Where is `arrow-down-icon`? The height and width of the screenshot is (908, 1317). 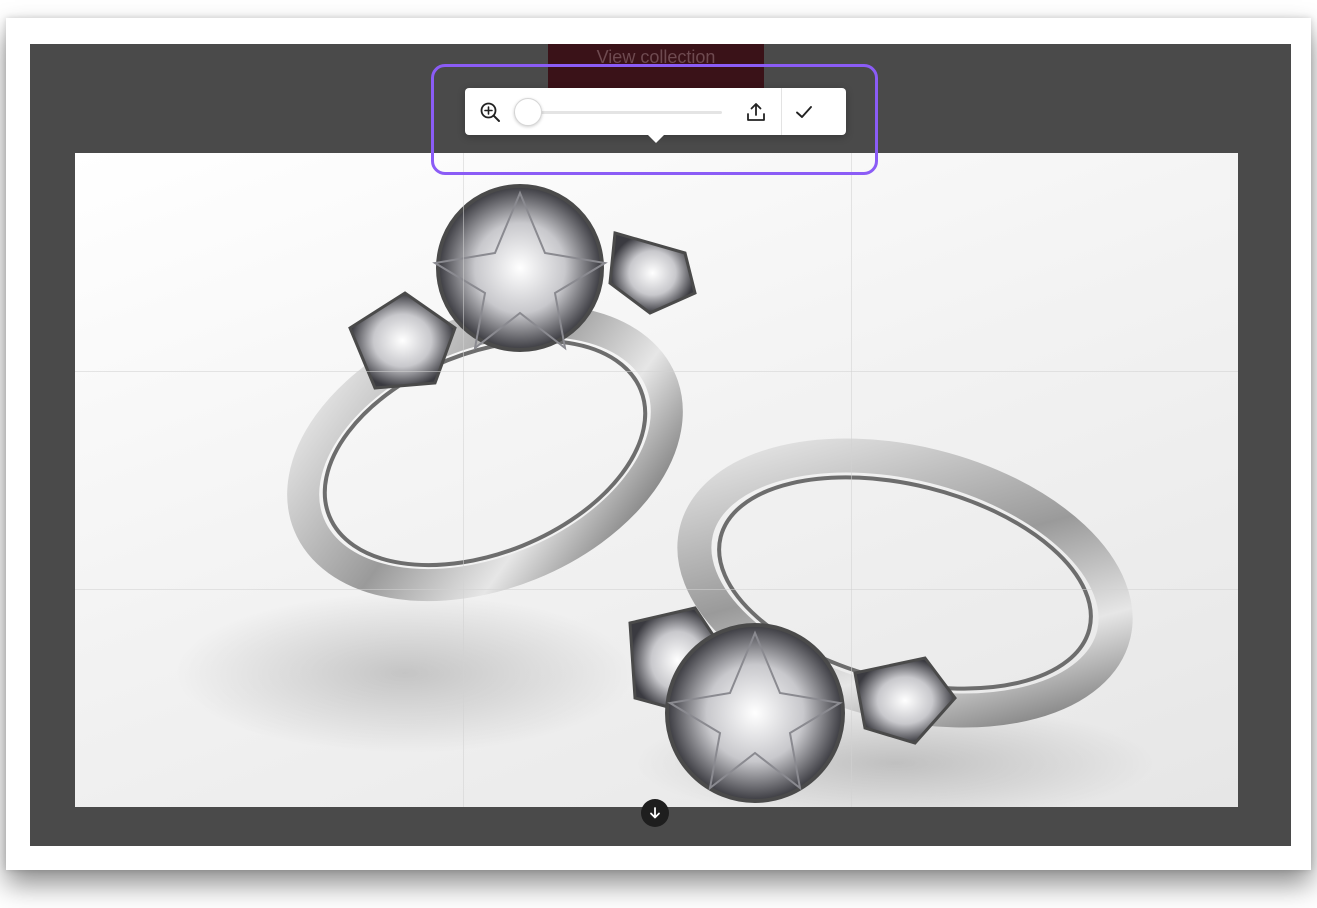
arrow-down-icon is located at coordinates (655, 813).